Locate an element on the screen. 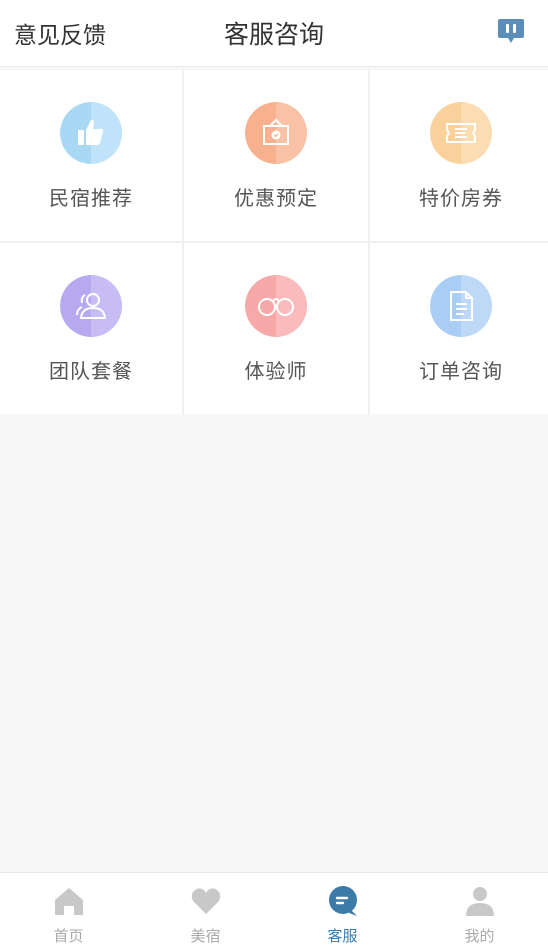  service-label: 特价房券 is located at coordinates (461, 198).